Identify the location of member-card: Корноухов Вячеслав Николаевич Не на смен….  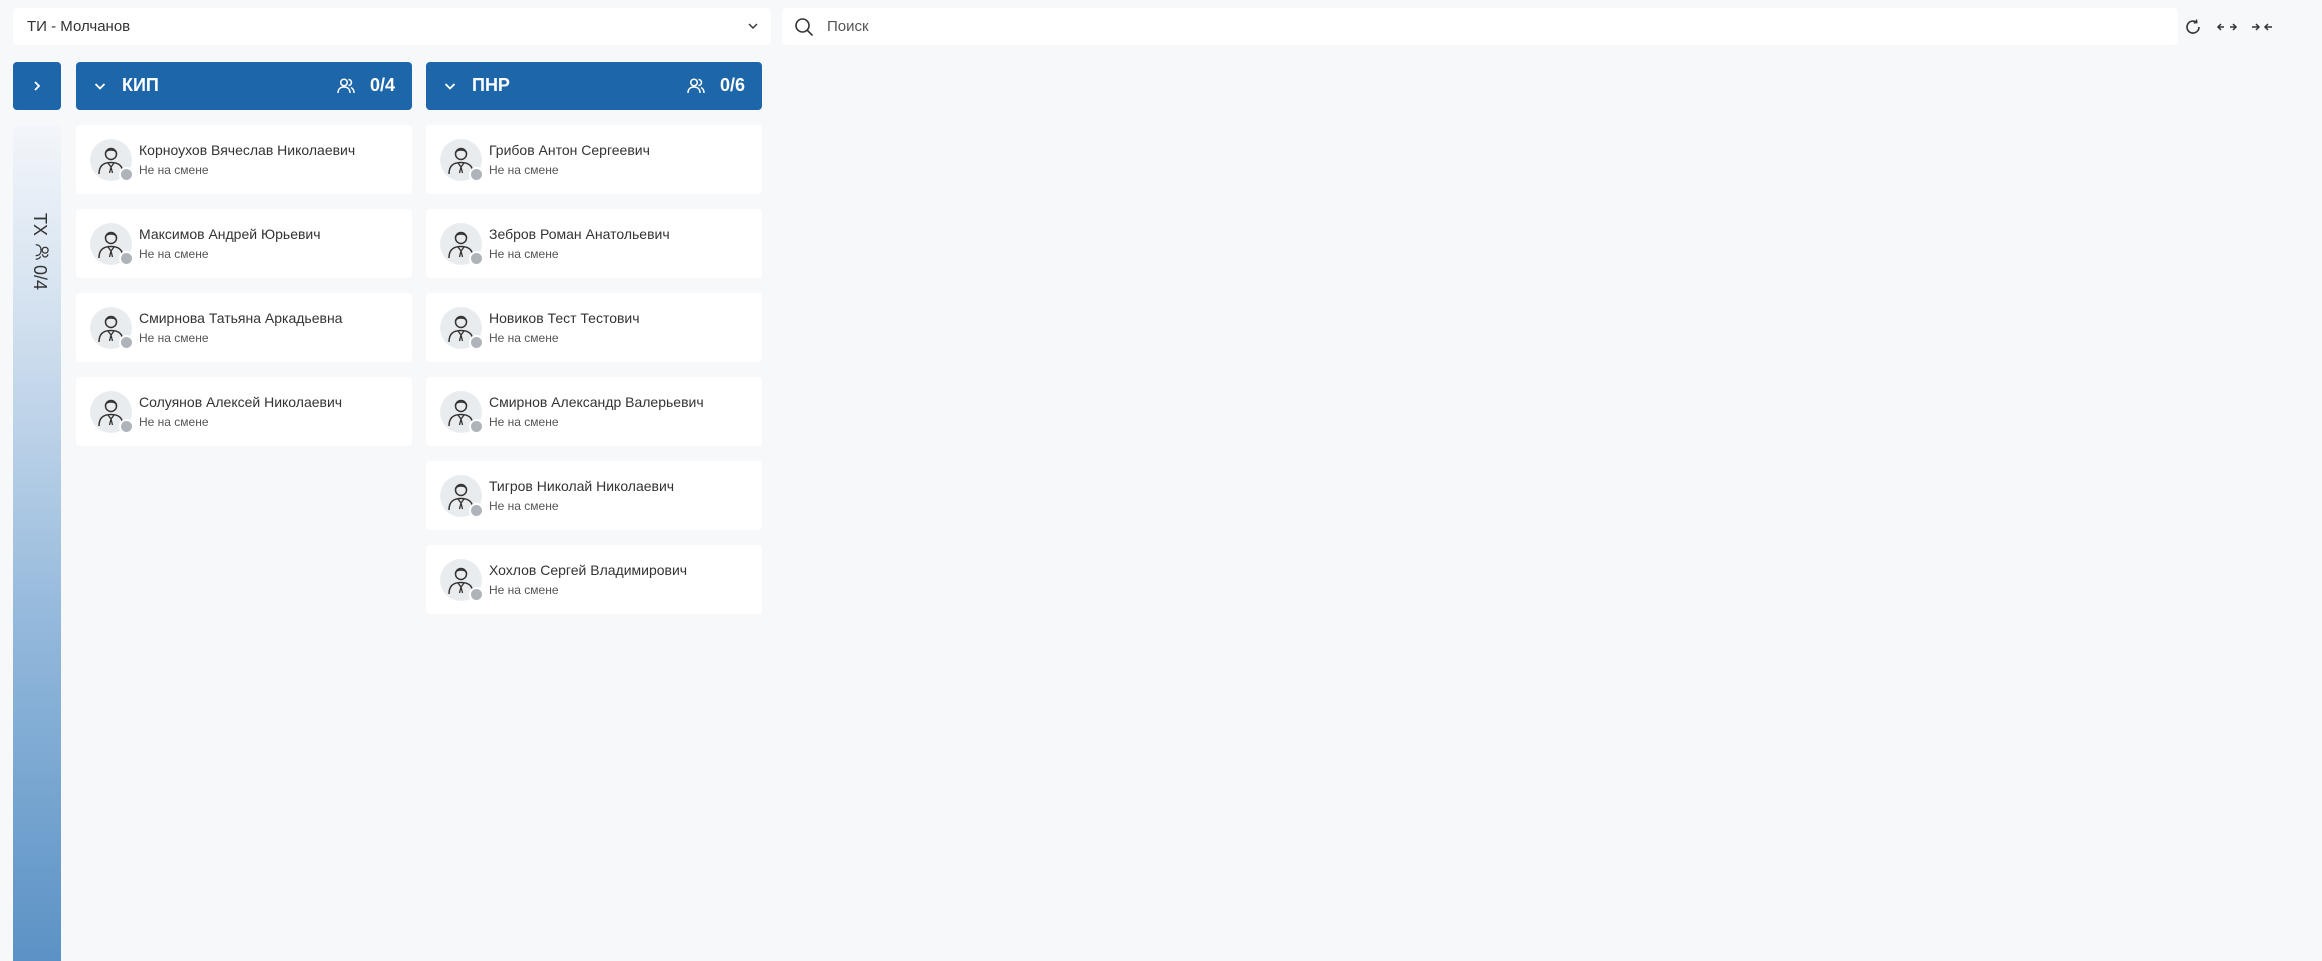
(244, 159).